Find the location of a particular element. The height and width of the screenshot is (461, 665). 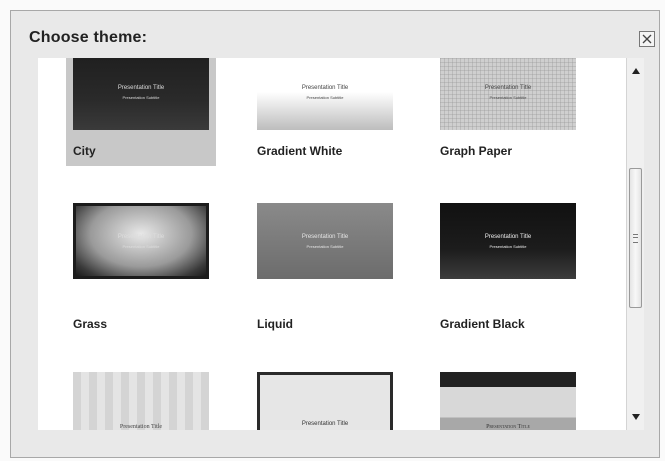

theme-label: City is located at coordinates (84, 151).